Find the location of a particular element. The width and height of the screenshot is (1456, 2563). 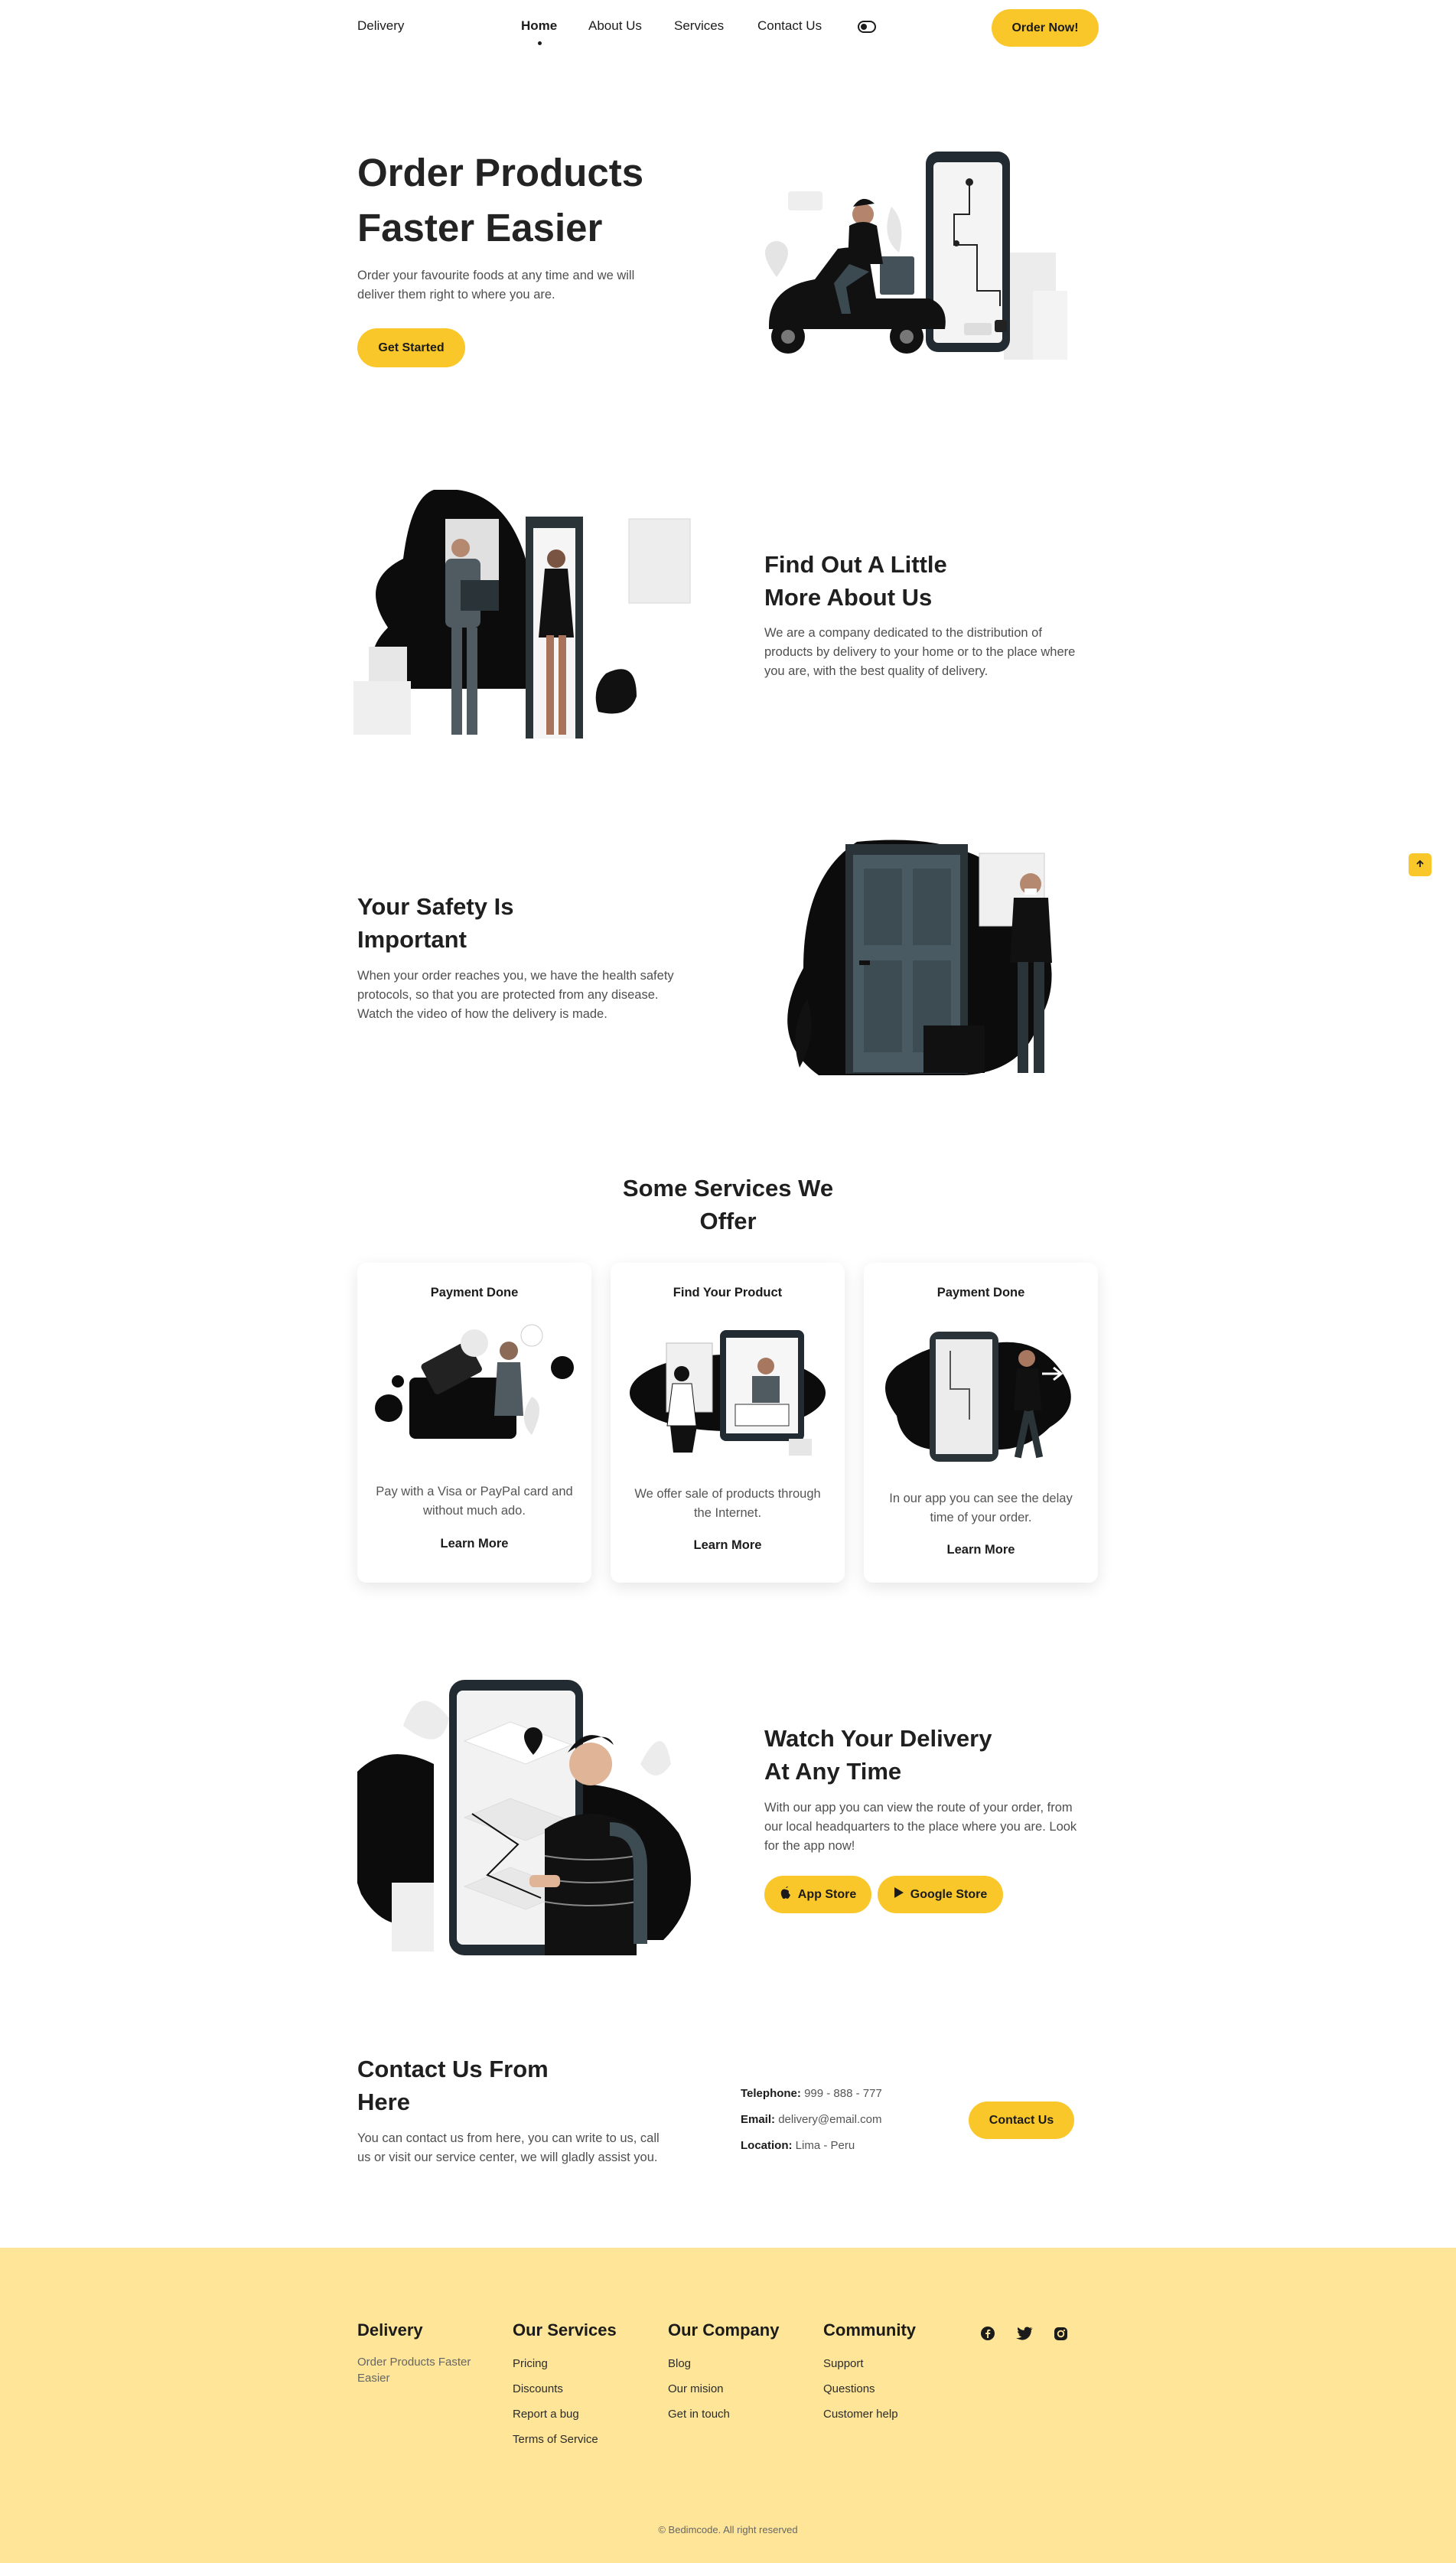

scroll-up-button is located at coordinates (1420, 864).